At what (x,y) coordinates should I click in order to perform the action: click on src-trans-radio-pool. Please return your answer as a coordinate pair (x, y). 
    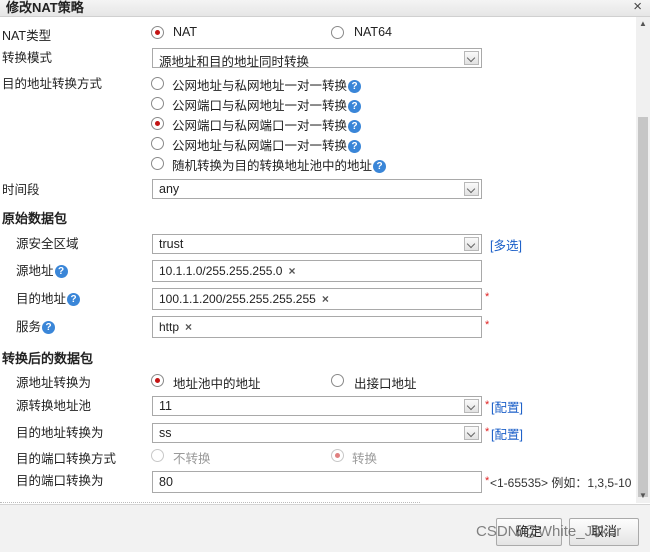
    Looking at the image, I should click on (157, 380).